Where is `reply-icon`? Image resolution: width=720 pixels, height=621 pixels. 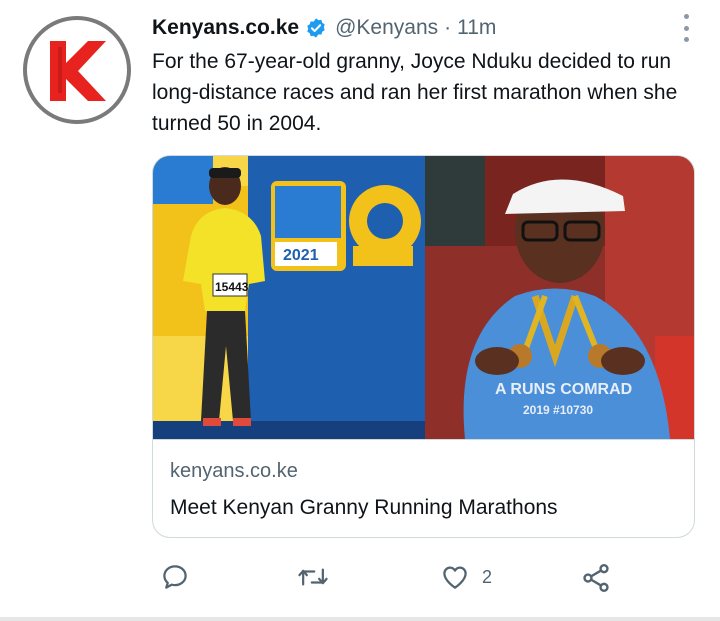 reply-icon is located at coordinates (175, 577).